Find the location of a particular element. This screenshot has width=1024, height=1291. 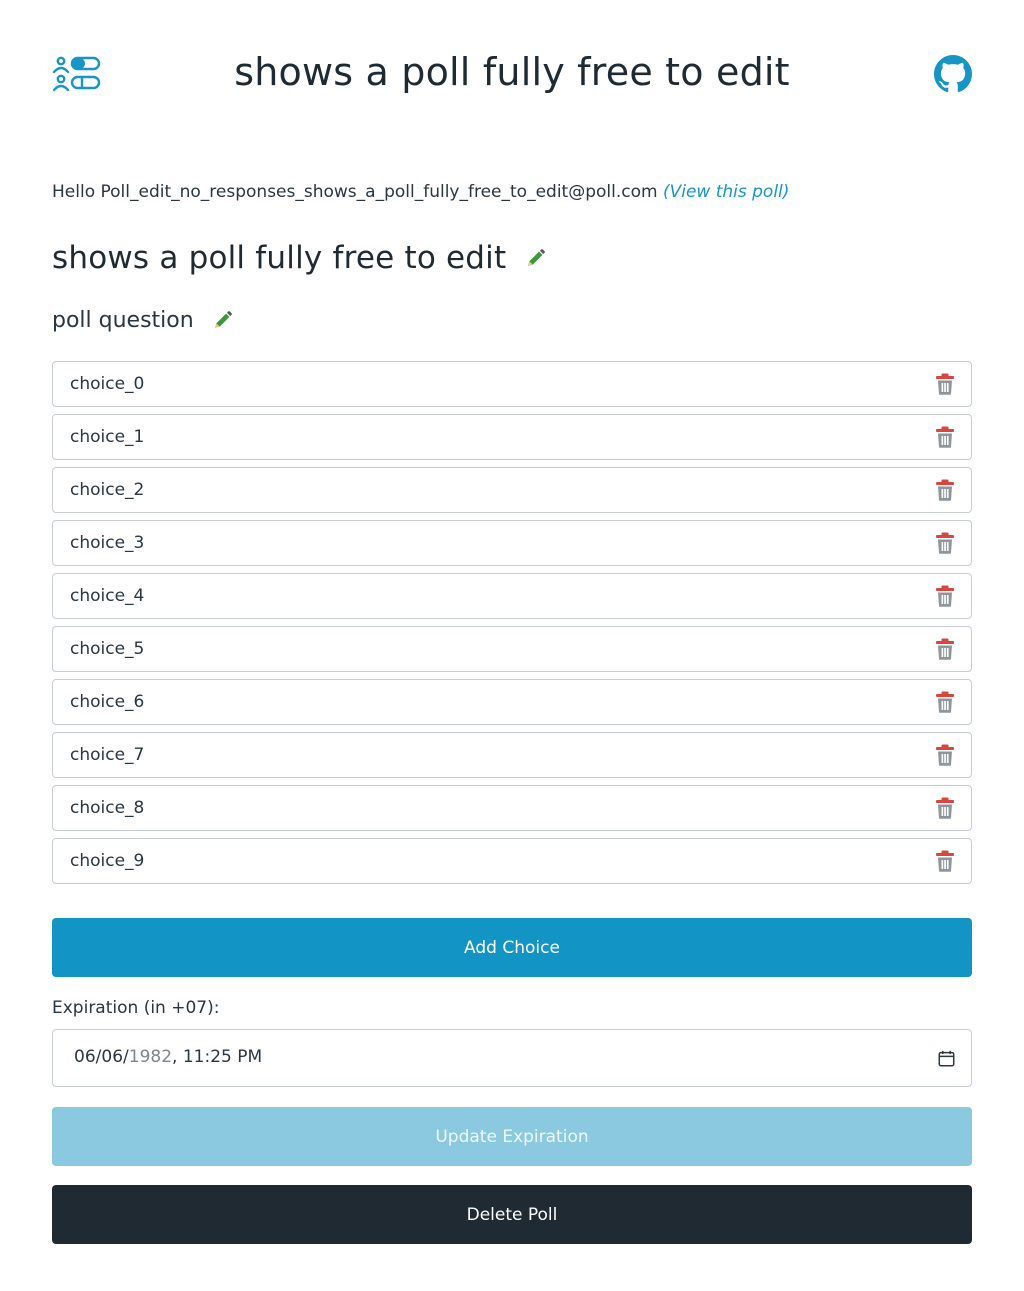

expiration-value: 06/06/1982, 11:25 PM is located at coordinates (168, 1057).